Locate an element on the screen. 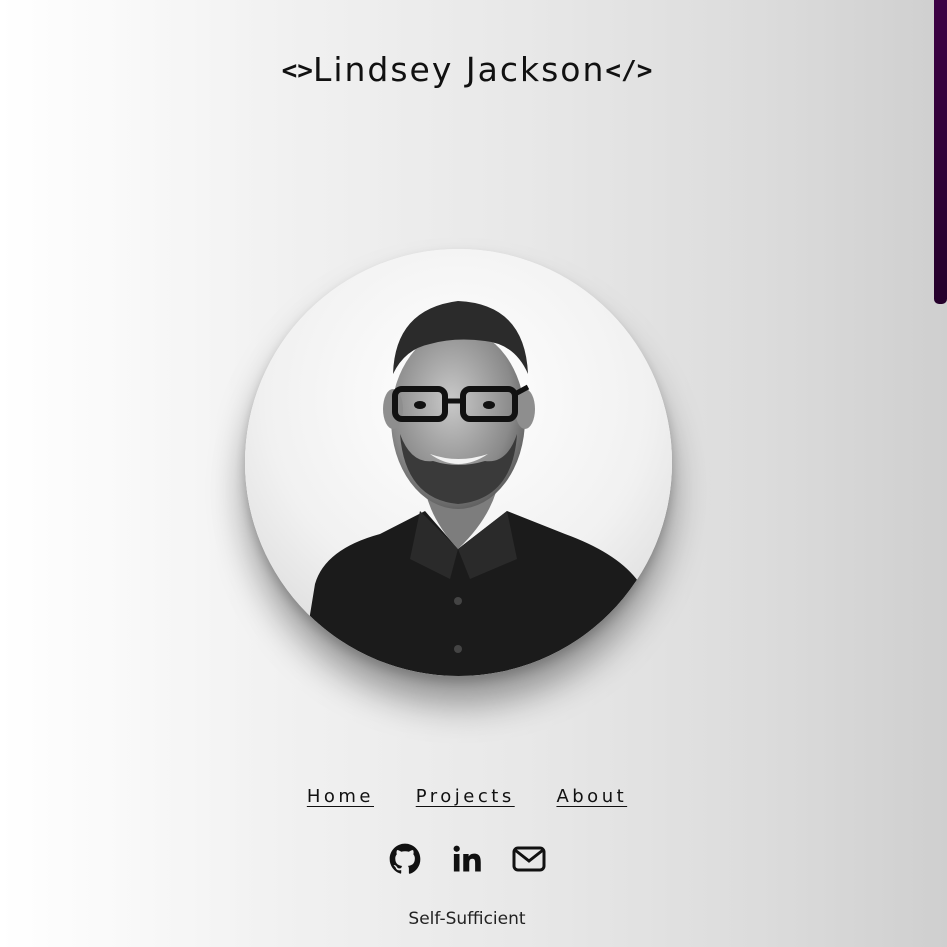  footer-tagline: Self-Sufficient is located at coordinates (467, 919).